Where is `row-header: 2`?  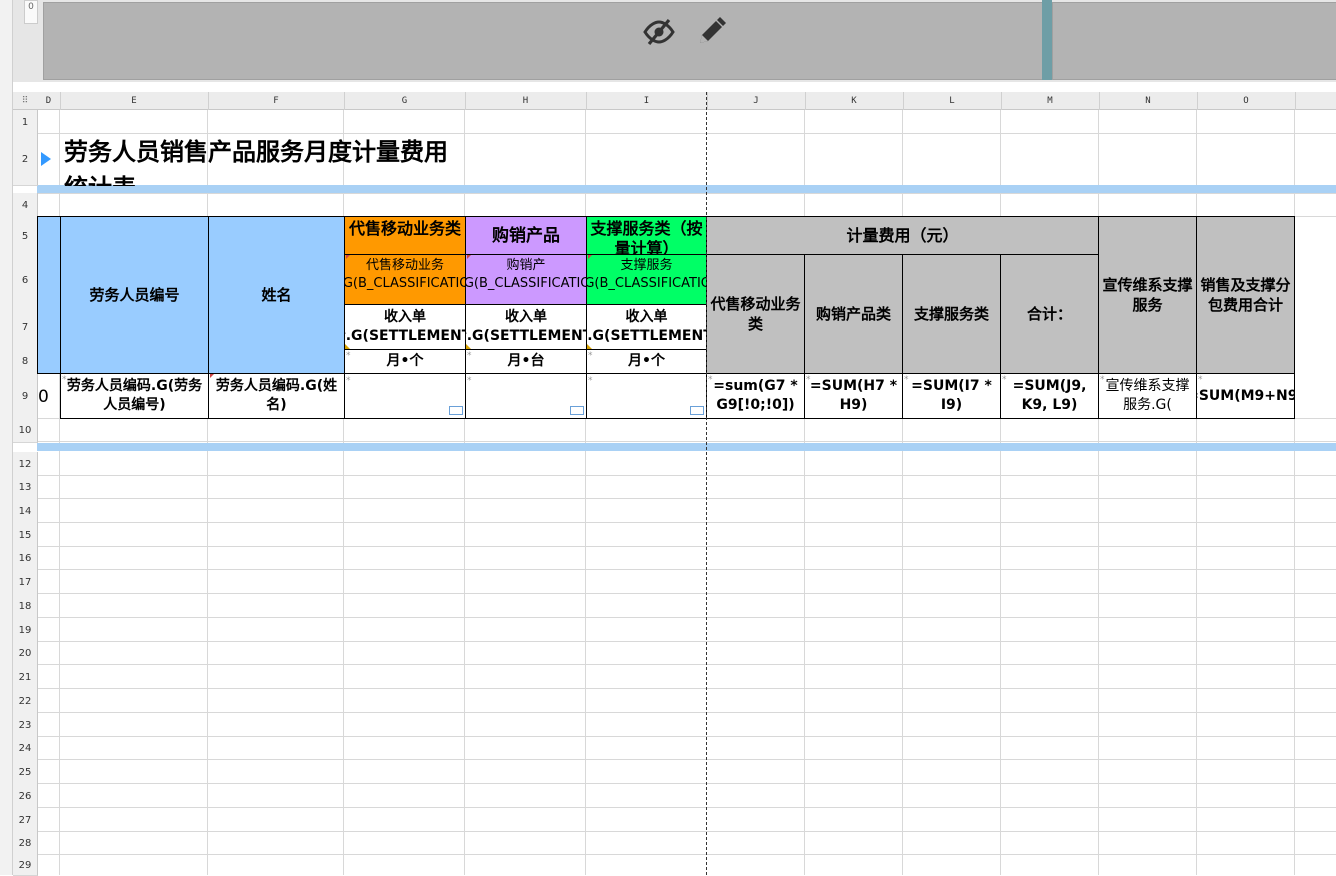
row-header: 2 is located at coordinates (25, 160).